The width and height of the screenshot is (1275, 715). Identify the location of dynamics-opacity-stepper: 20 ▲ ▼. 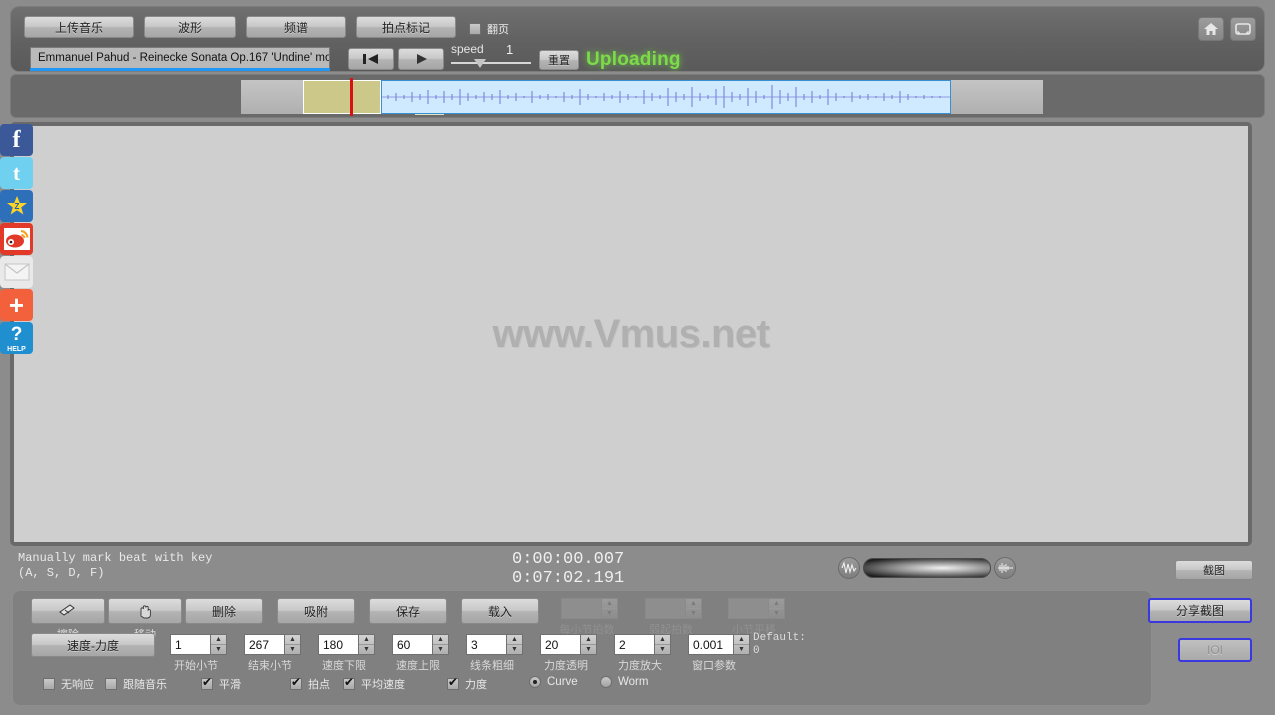
(568, 644).